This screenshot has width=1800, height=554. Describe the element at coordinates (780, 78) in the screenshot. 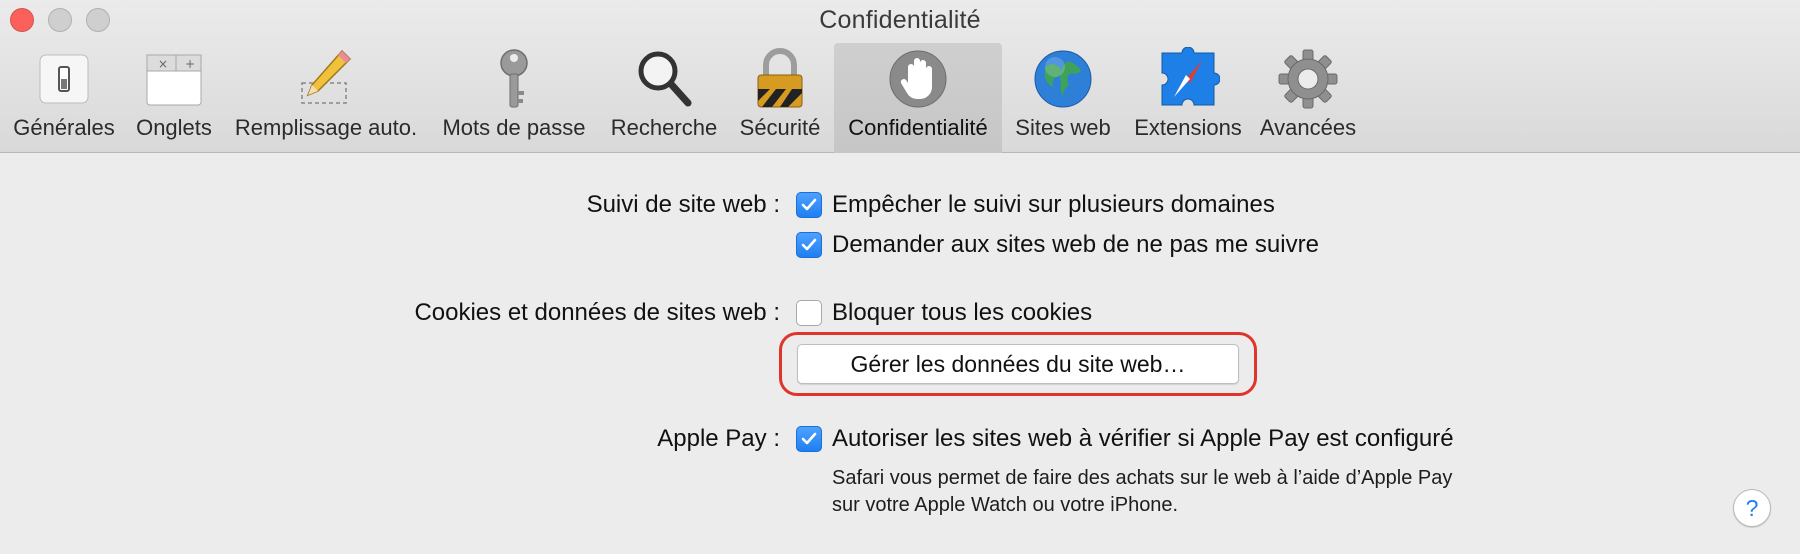

I see `padlock-icon` at that location.